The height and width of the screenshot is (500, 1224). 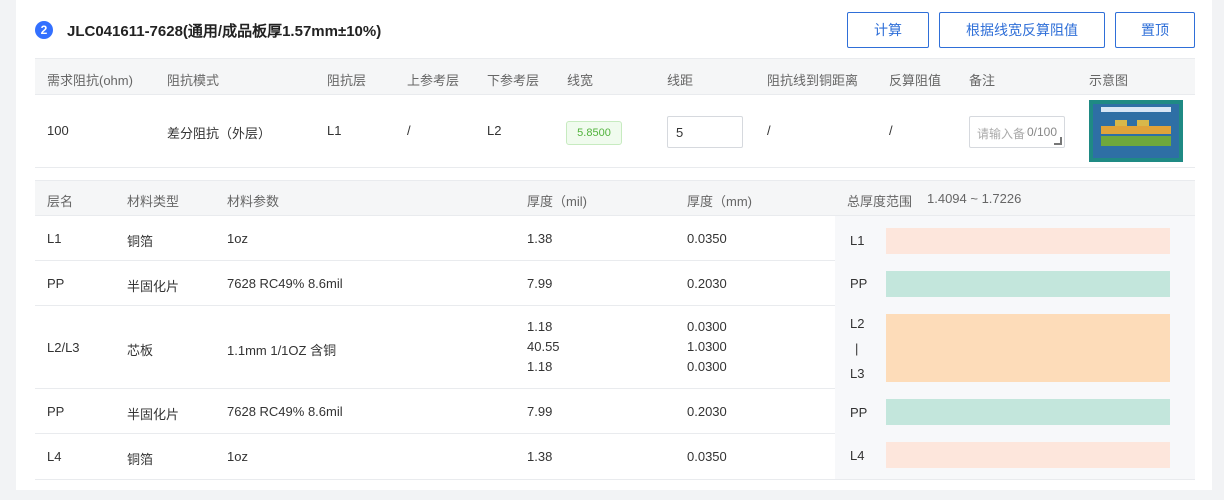 What do you see at coordinates (193, 80) in the screenshot?
I see `col-impedance-mode: 阻抗模式` at bounding box center [193, 80].